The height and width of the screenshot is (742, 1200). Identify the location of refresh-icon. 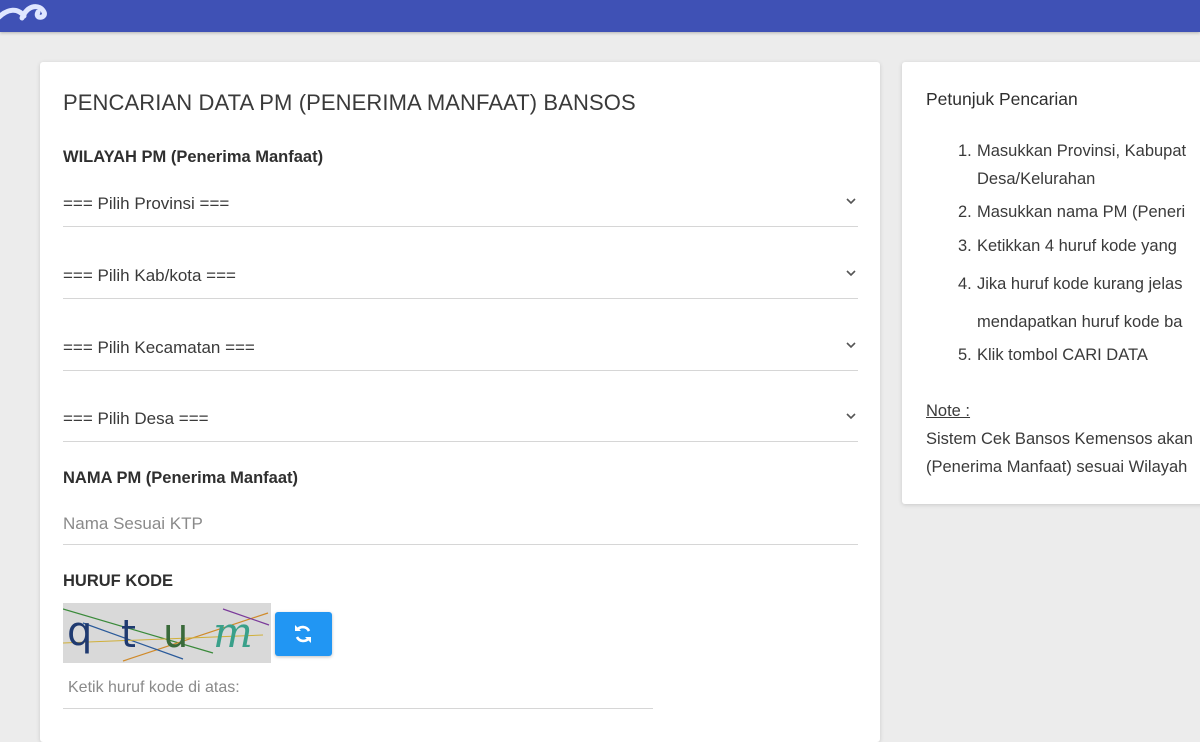
(303, 634).